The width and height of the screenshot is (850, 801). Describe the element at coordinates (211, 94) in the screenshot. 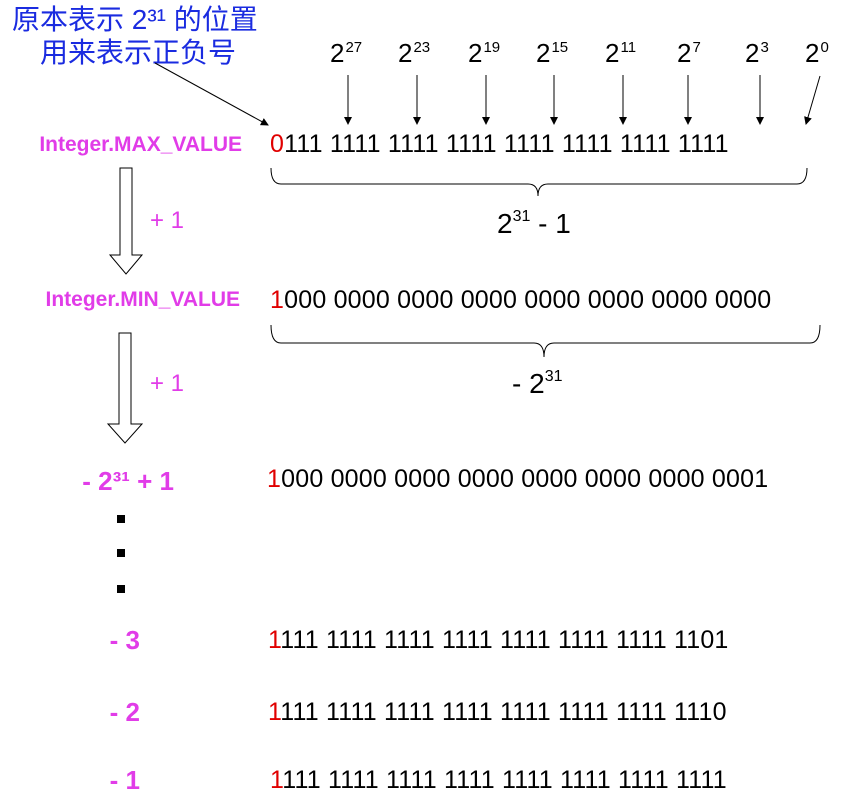

I see `note-pointer-arrow` at that location.